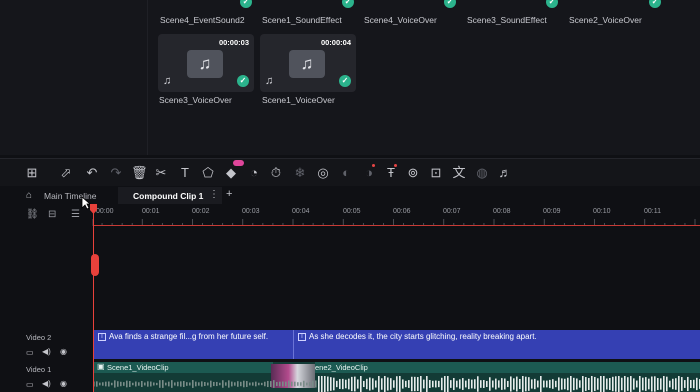  Describe the element at coordinates (161, 173) in the screenshot. I see `cut-icon: ✂` at that location.